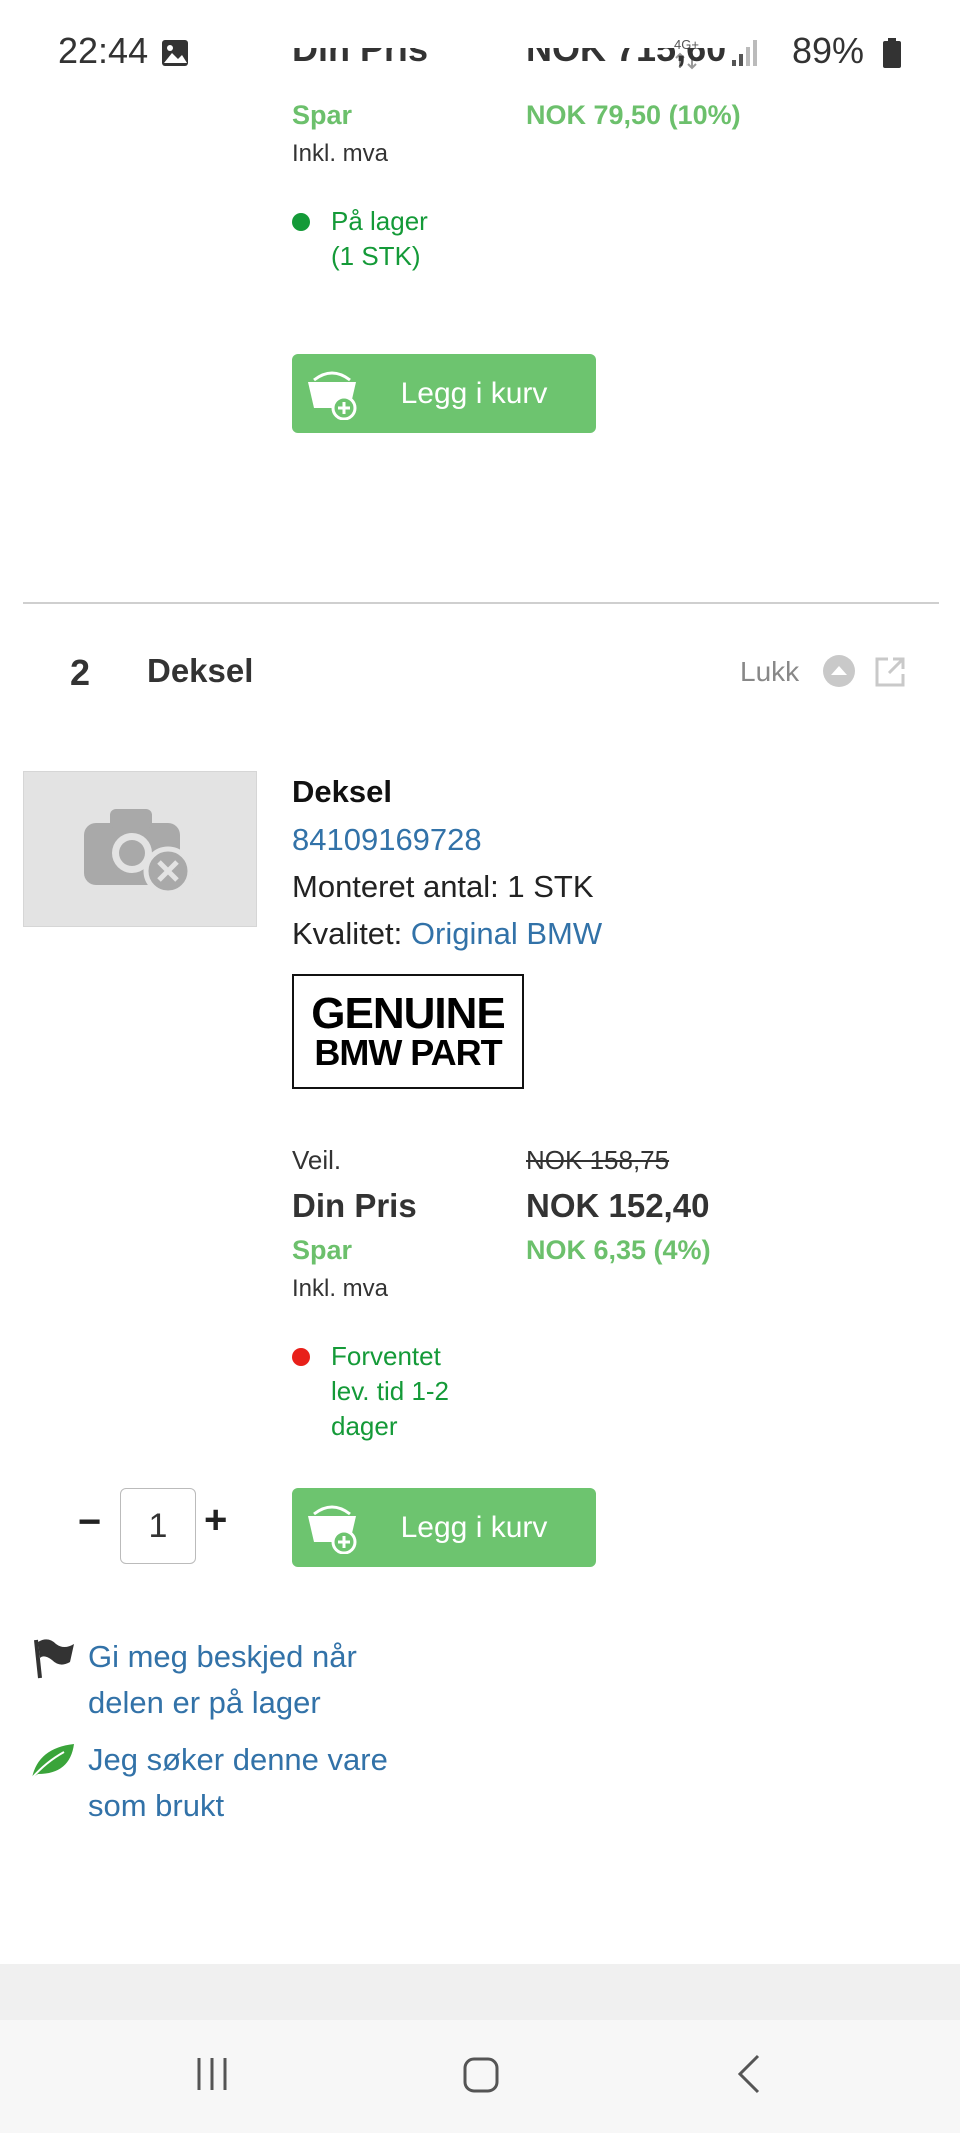  What do you see at coordinates (340, 153) in the screenshot?
I see `prev-vat-note: Inkl. mva` at bounding box center [340, 153].